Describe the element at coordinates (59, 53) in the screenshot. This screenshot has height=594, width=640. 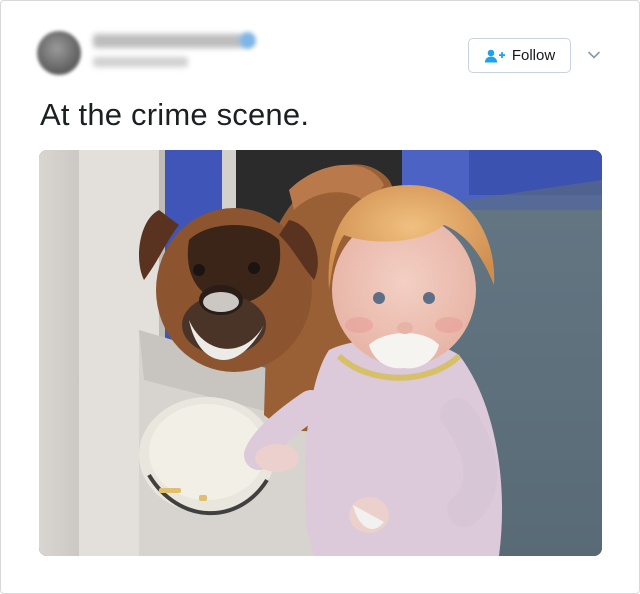
I see `avatar` at that location.